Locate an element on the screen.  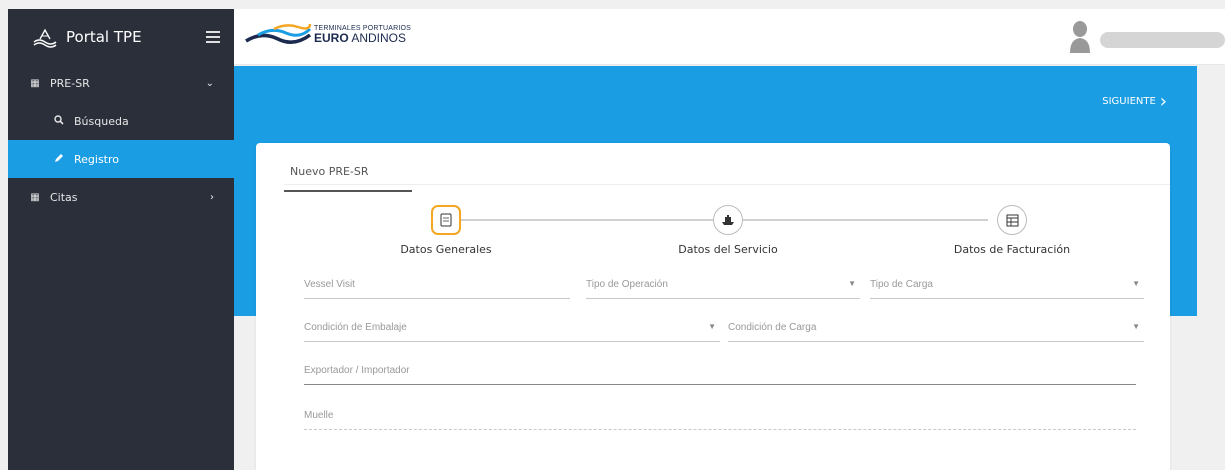
user-name-placeholder is located at coordinates (1162, 40).